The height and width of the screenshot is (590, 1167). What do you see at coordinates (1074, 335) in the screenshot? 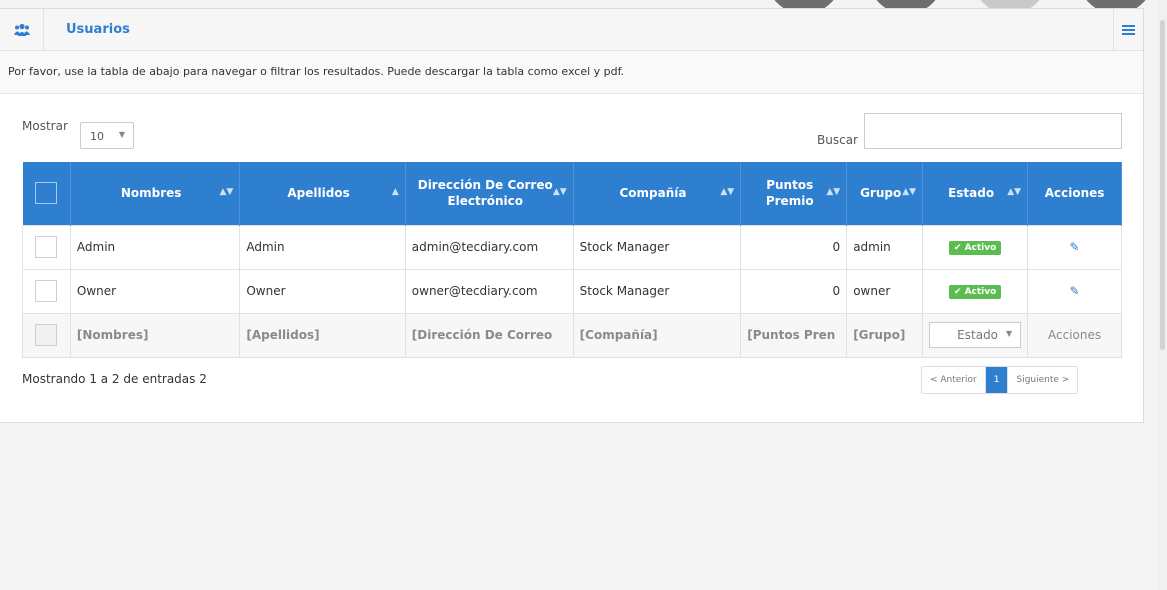
I see `filter-acciones: Acciones` at bounding box center [1074, 335].